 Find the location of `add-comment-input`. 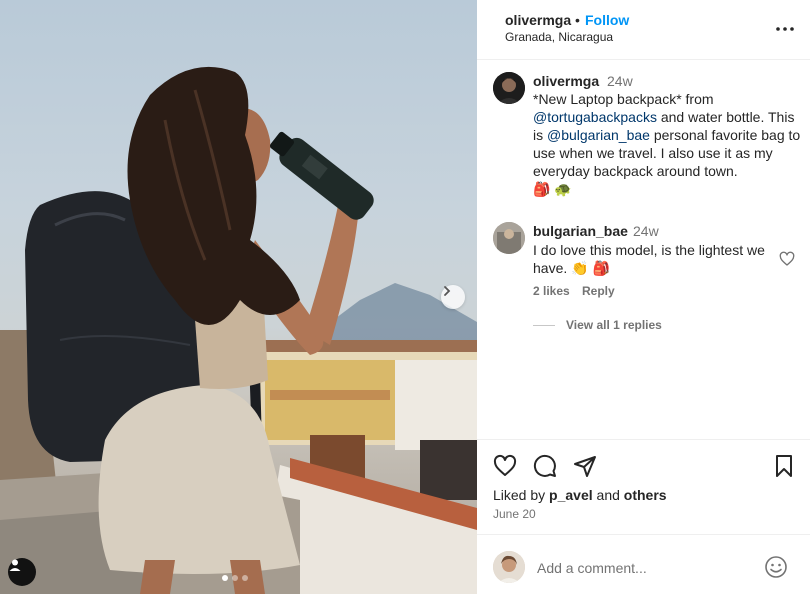

add-comment-input is located at coordinates (647, 568).